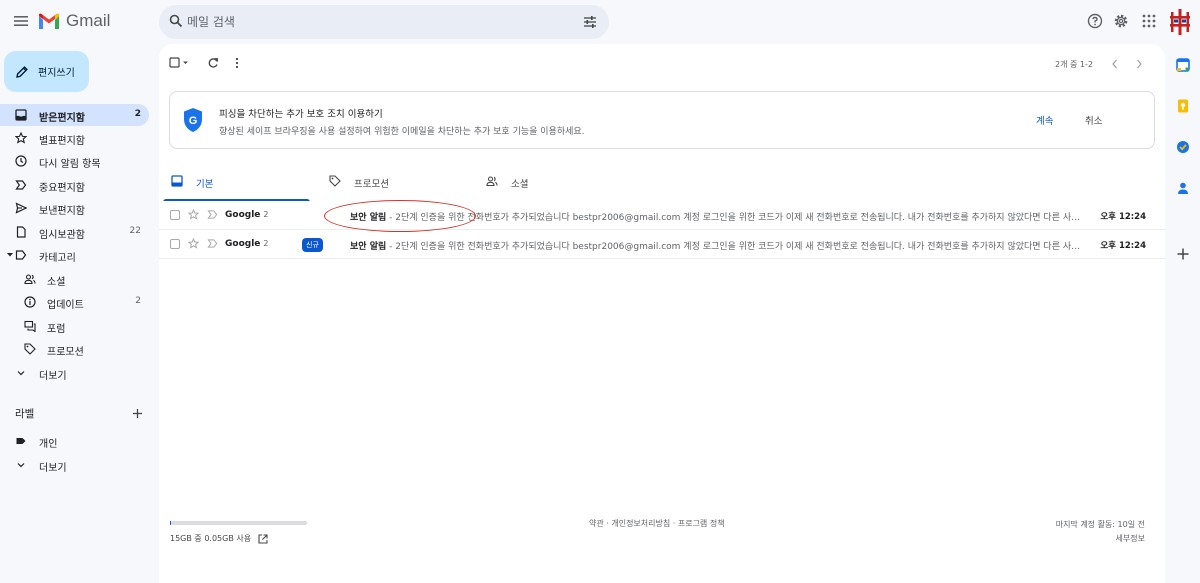 This screenshot has height=583, width=1200. Describe the element at coordinates (205, 184) in the screenshot. I see `tab-label: 기본` at that location.